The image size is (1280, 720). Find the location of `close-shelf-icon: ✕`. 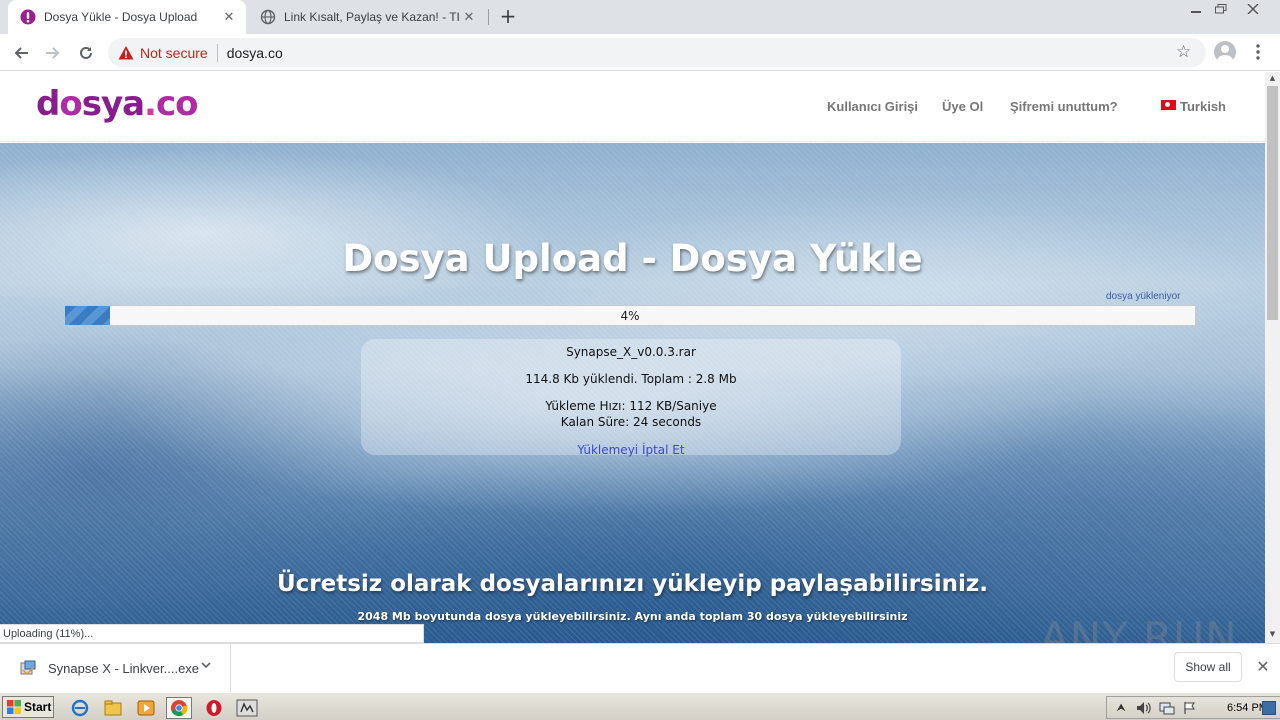

close-shelf-icon: ✕ is located at coordinates (1263, 667).